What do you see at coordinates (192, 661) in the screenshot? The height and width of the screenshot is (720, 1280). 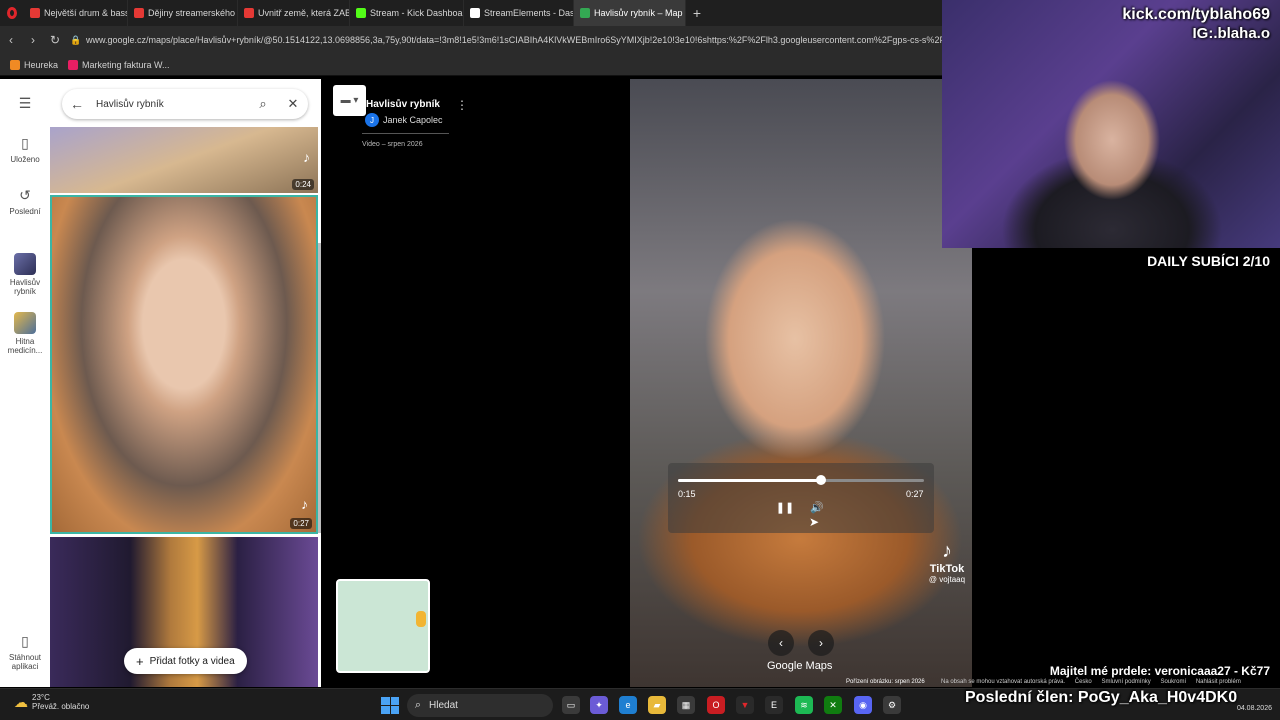 I see `add-photos-label: Přidat fotky a videa` at bounding box center [192, 661].